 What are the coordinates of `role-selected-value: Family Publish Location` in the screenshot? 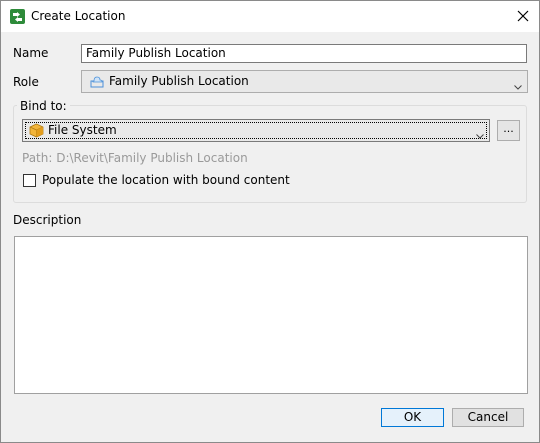 It's located at (179, 81).